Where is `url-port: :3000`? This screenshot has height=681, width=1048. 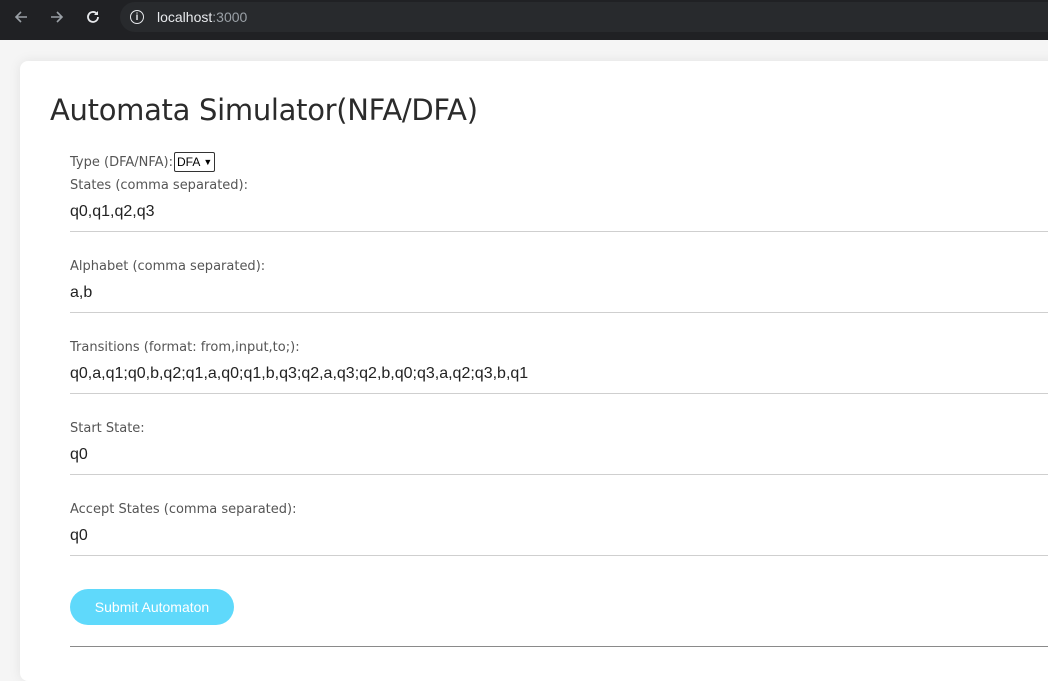 url-port: :3000 is located at coordinates (230, 17).